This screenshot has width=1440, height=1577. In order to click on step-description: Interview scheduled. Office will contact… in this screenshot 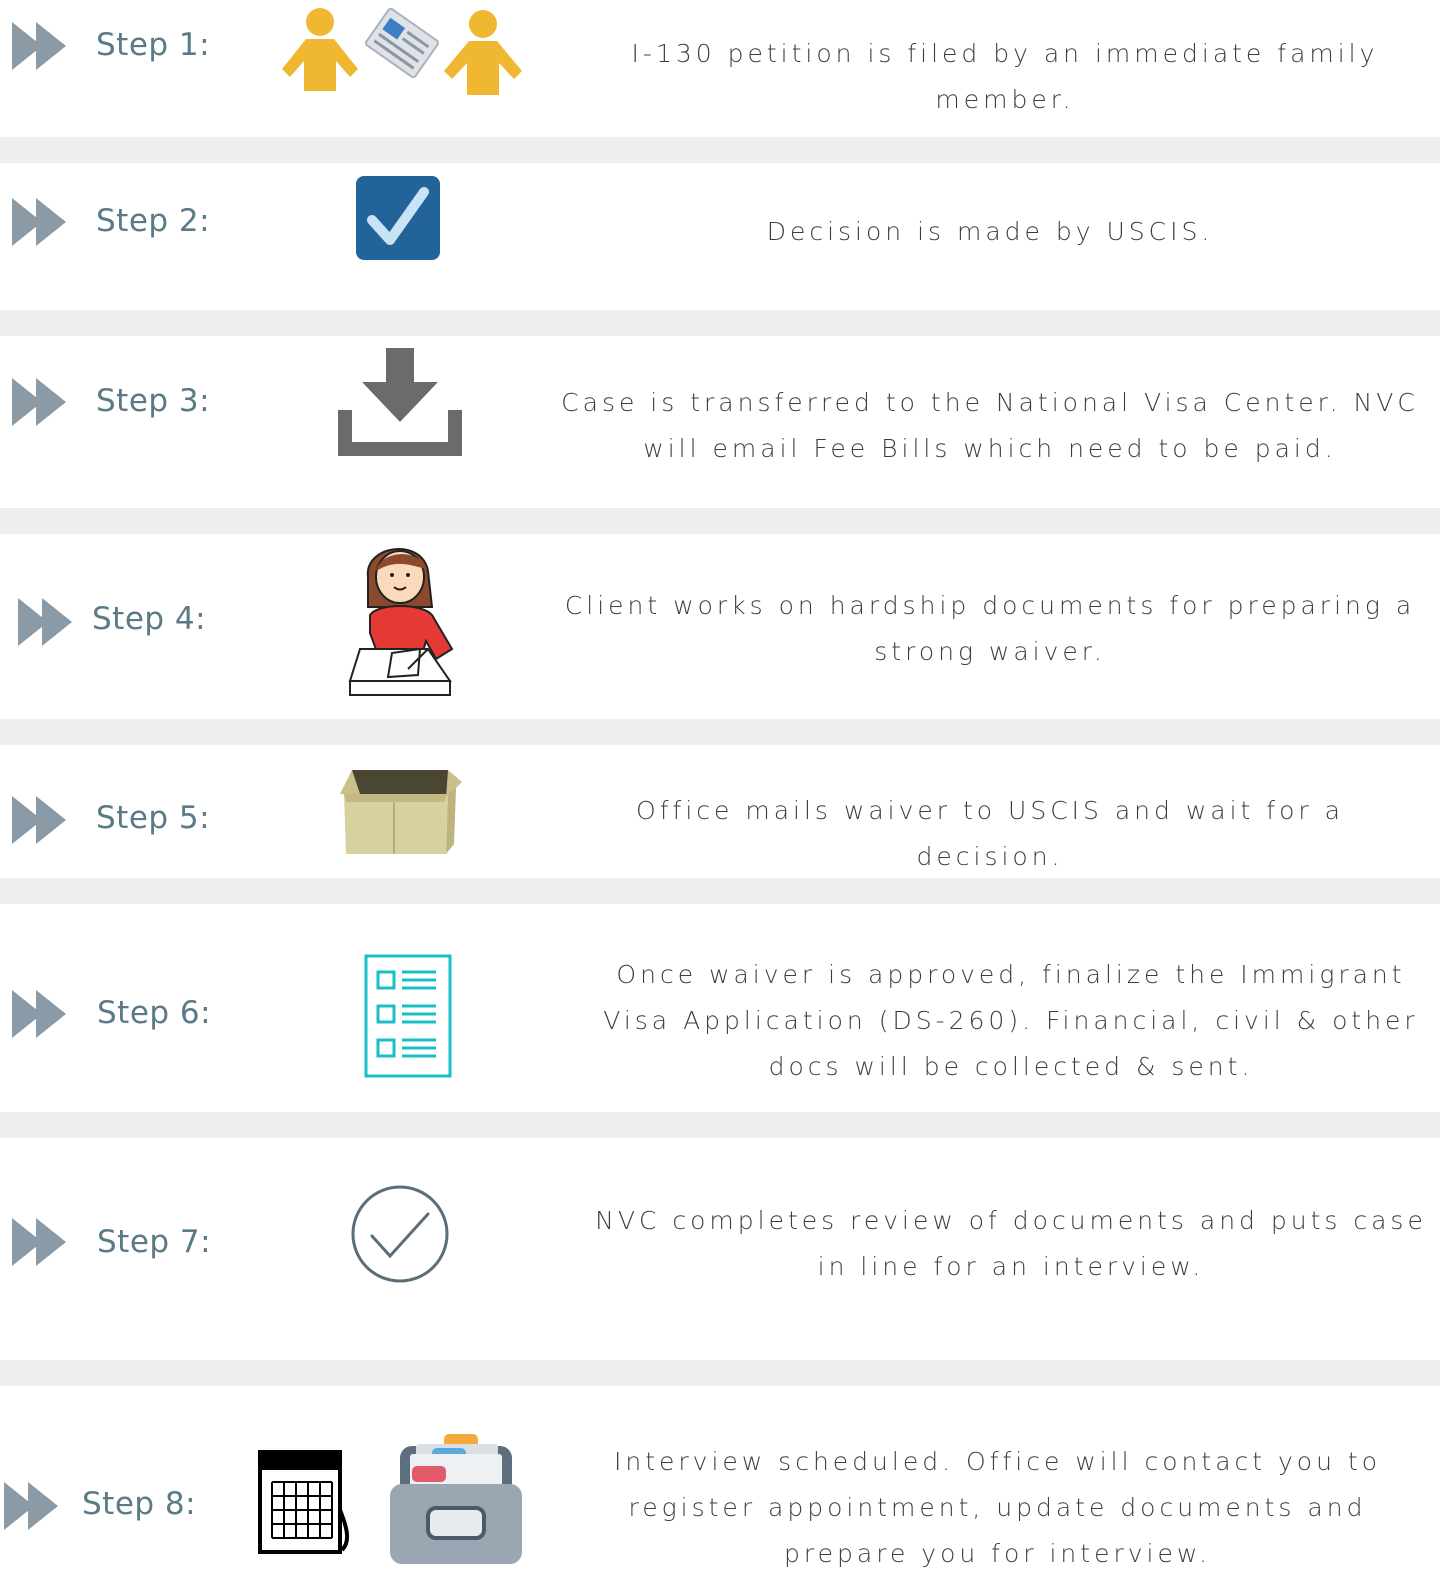, I will do `click(997, 1507)`.